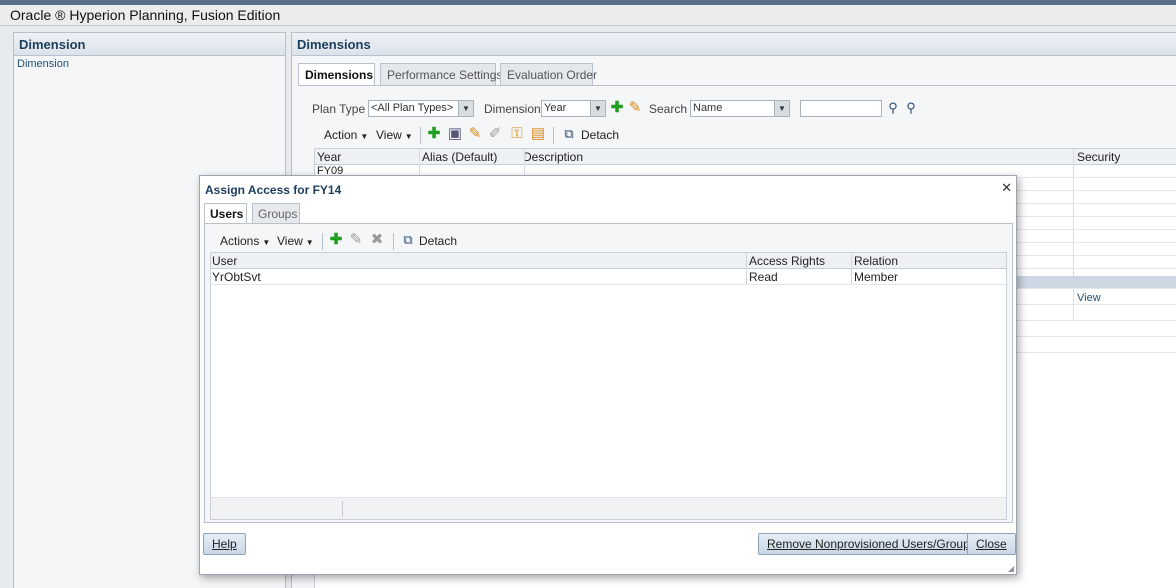 The image size is (1176, 588). Describe the element at coordinates (608, 508) in the screenshot. I see `table-status-bar` at that location.